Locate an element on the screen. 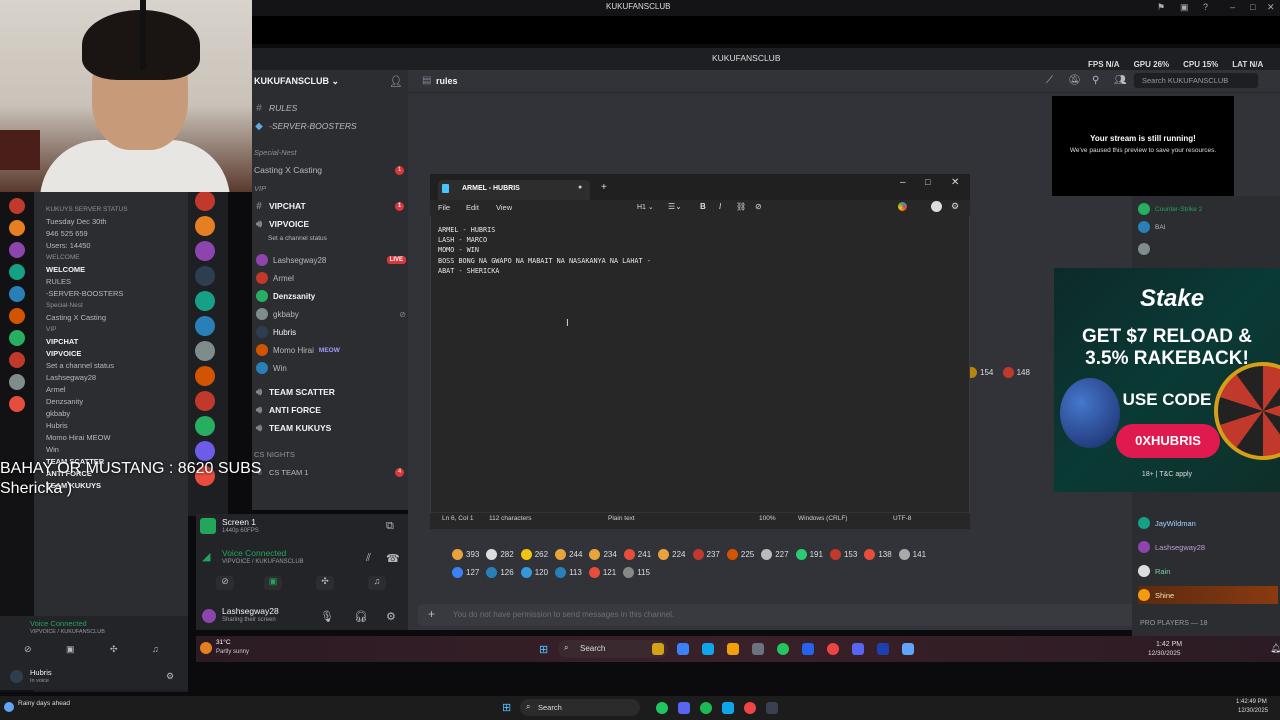 This screenshot has height=720, width=1280. reaction: 153 is located at coordinates (843, 554).